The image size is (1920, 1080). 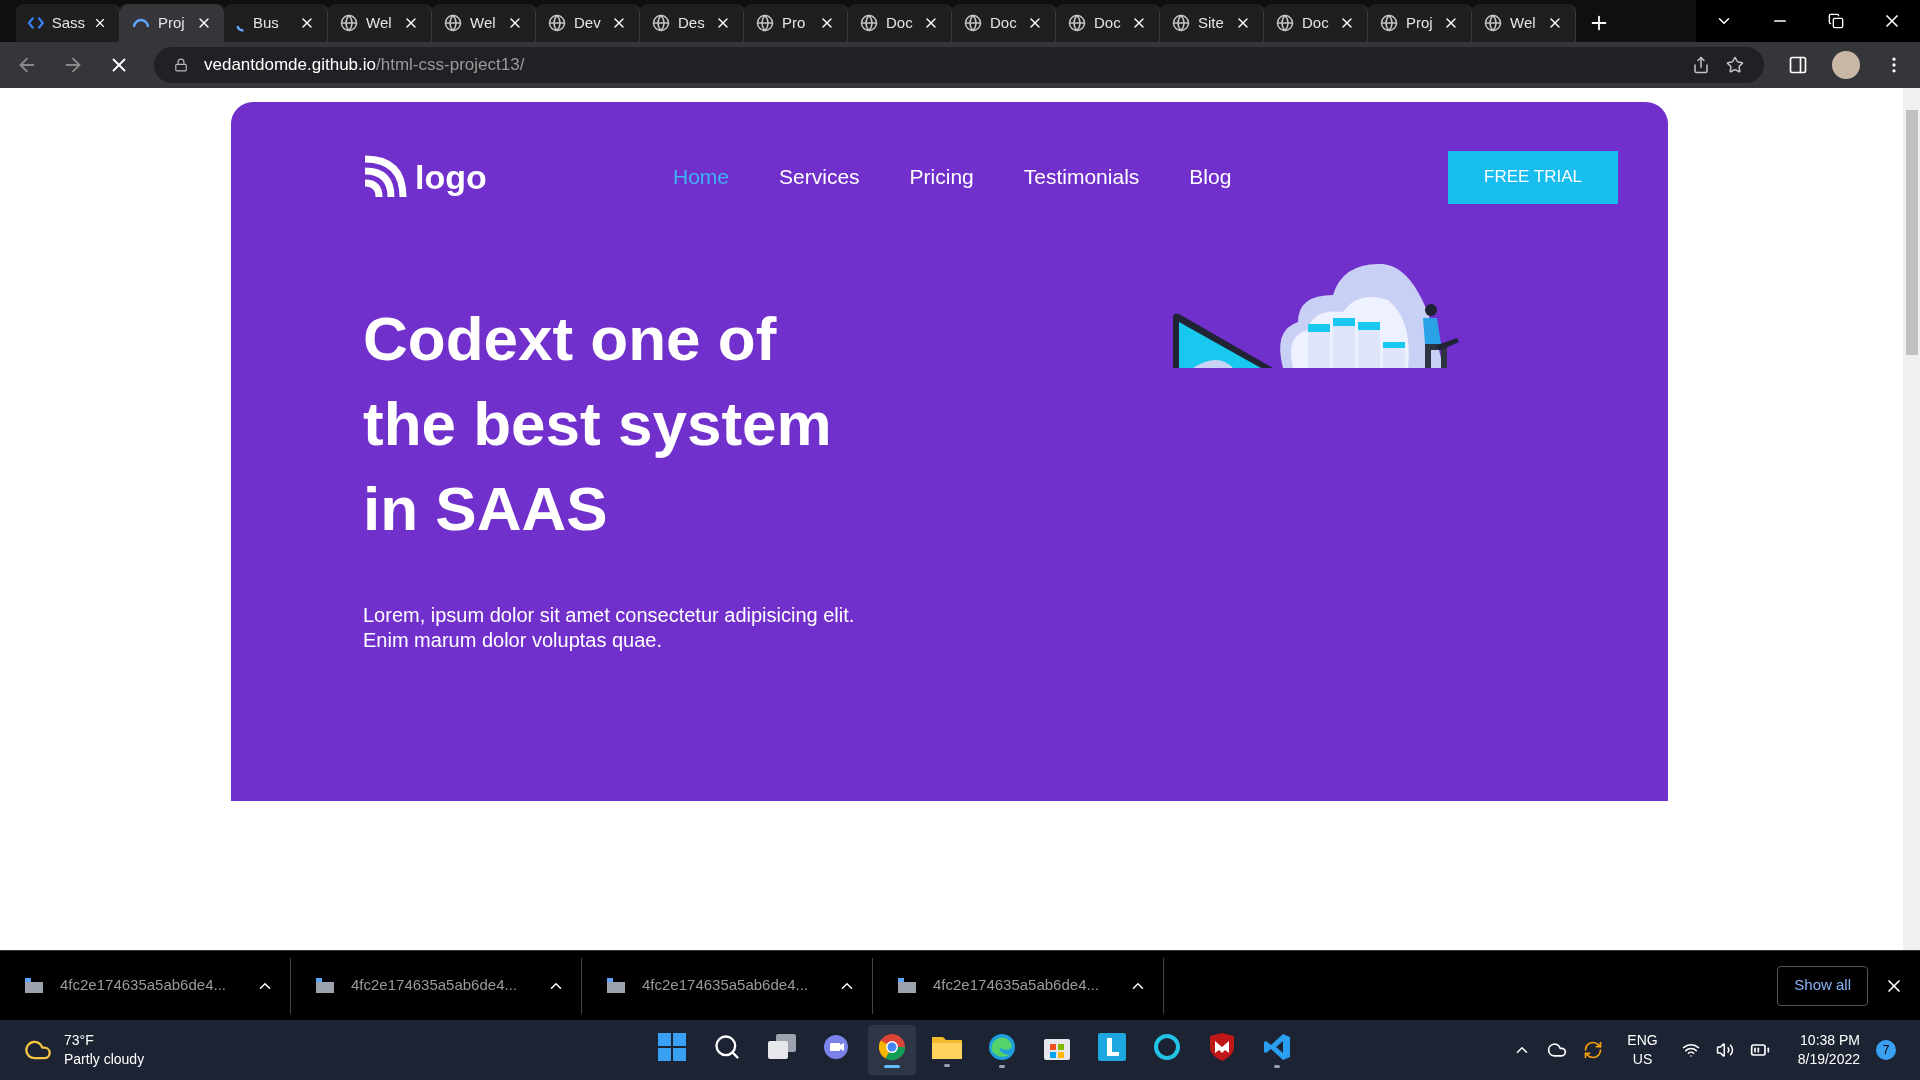 I want to click on browser-tab: Site, so click(x=1212, y=23).